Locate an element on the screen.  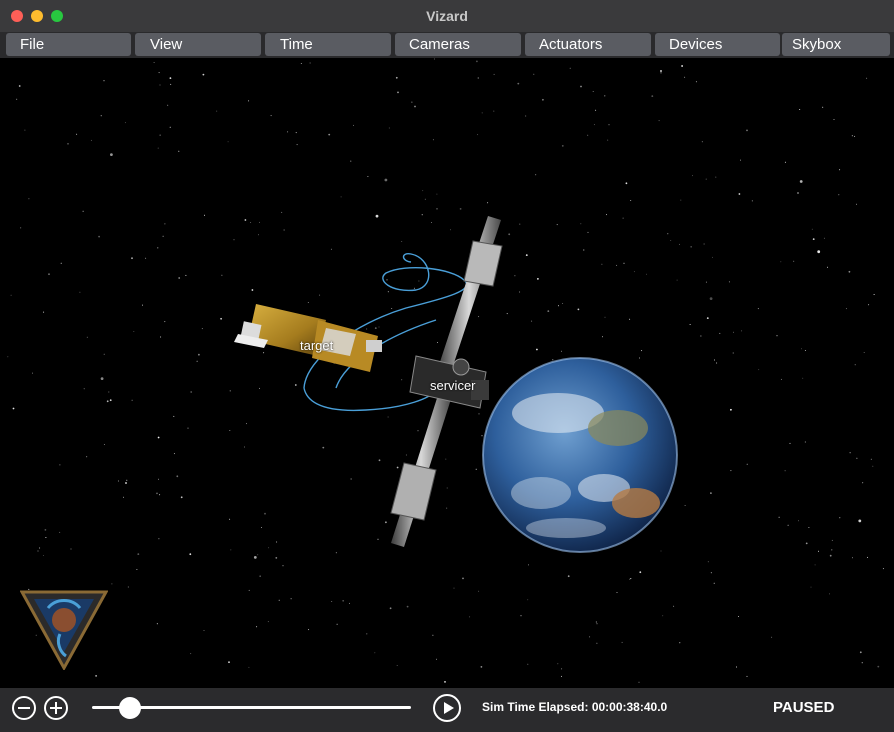
menu-skybox: Skybox is located at coordinates (836, 44).